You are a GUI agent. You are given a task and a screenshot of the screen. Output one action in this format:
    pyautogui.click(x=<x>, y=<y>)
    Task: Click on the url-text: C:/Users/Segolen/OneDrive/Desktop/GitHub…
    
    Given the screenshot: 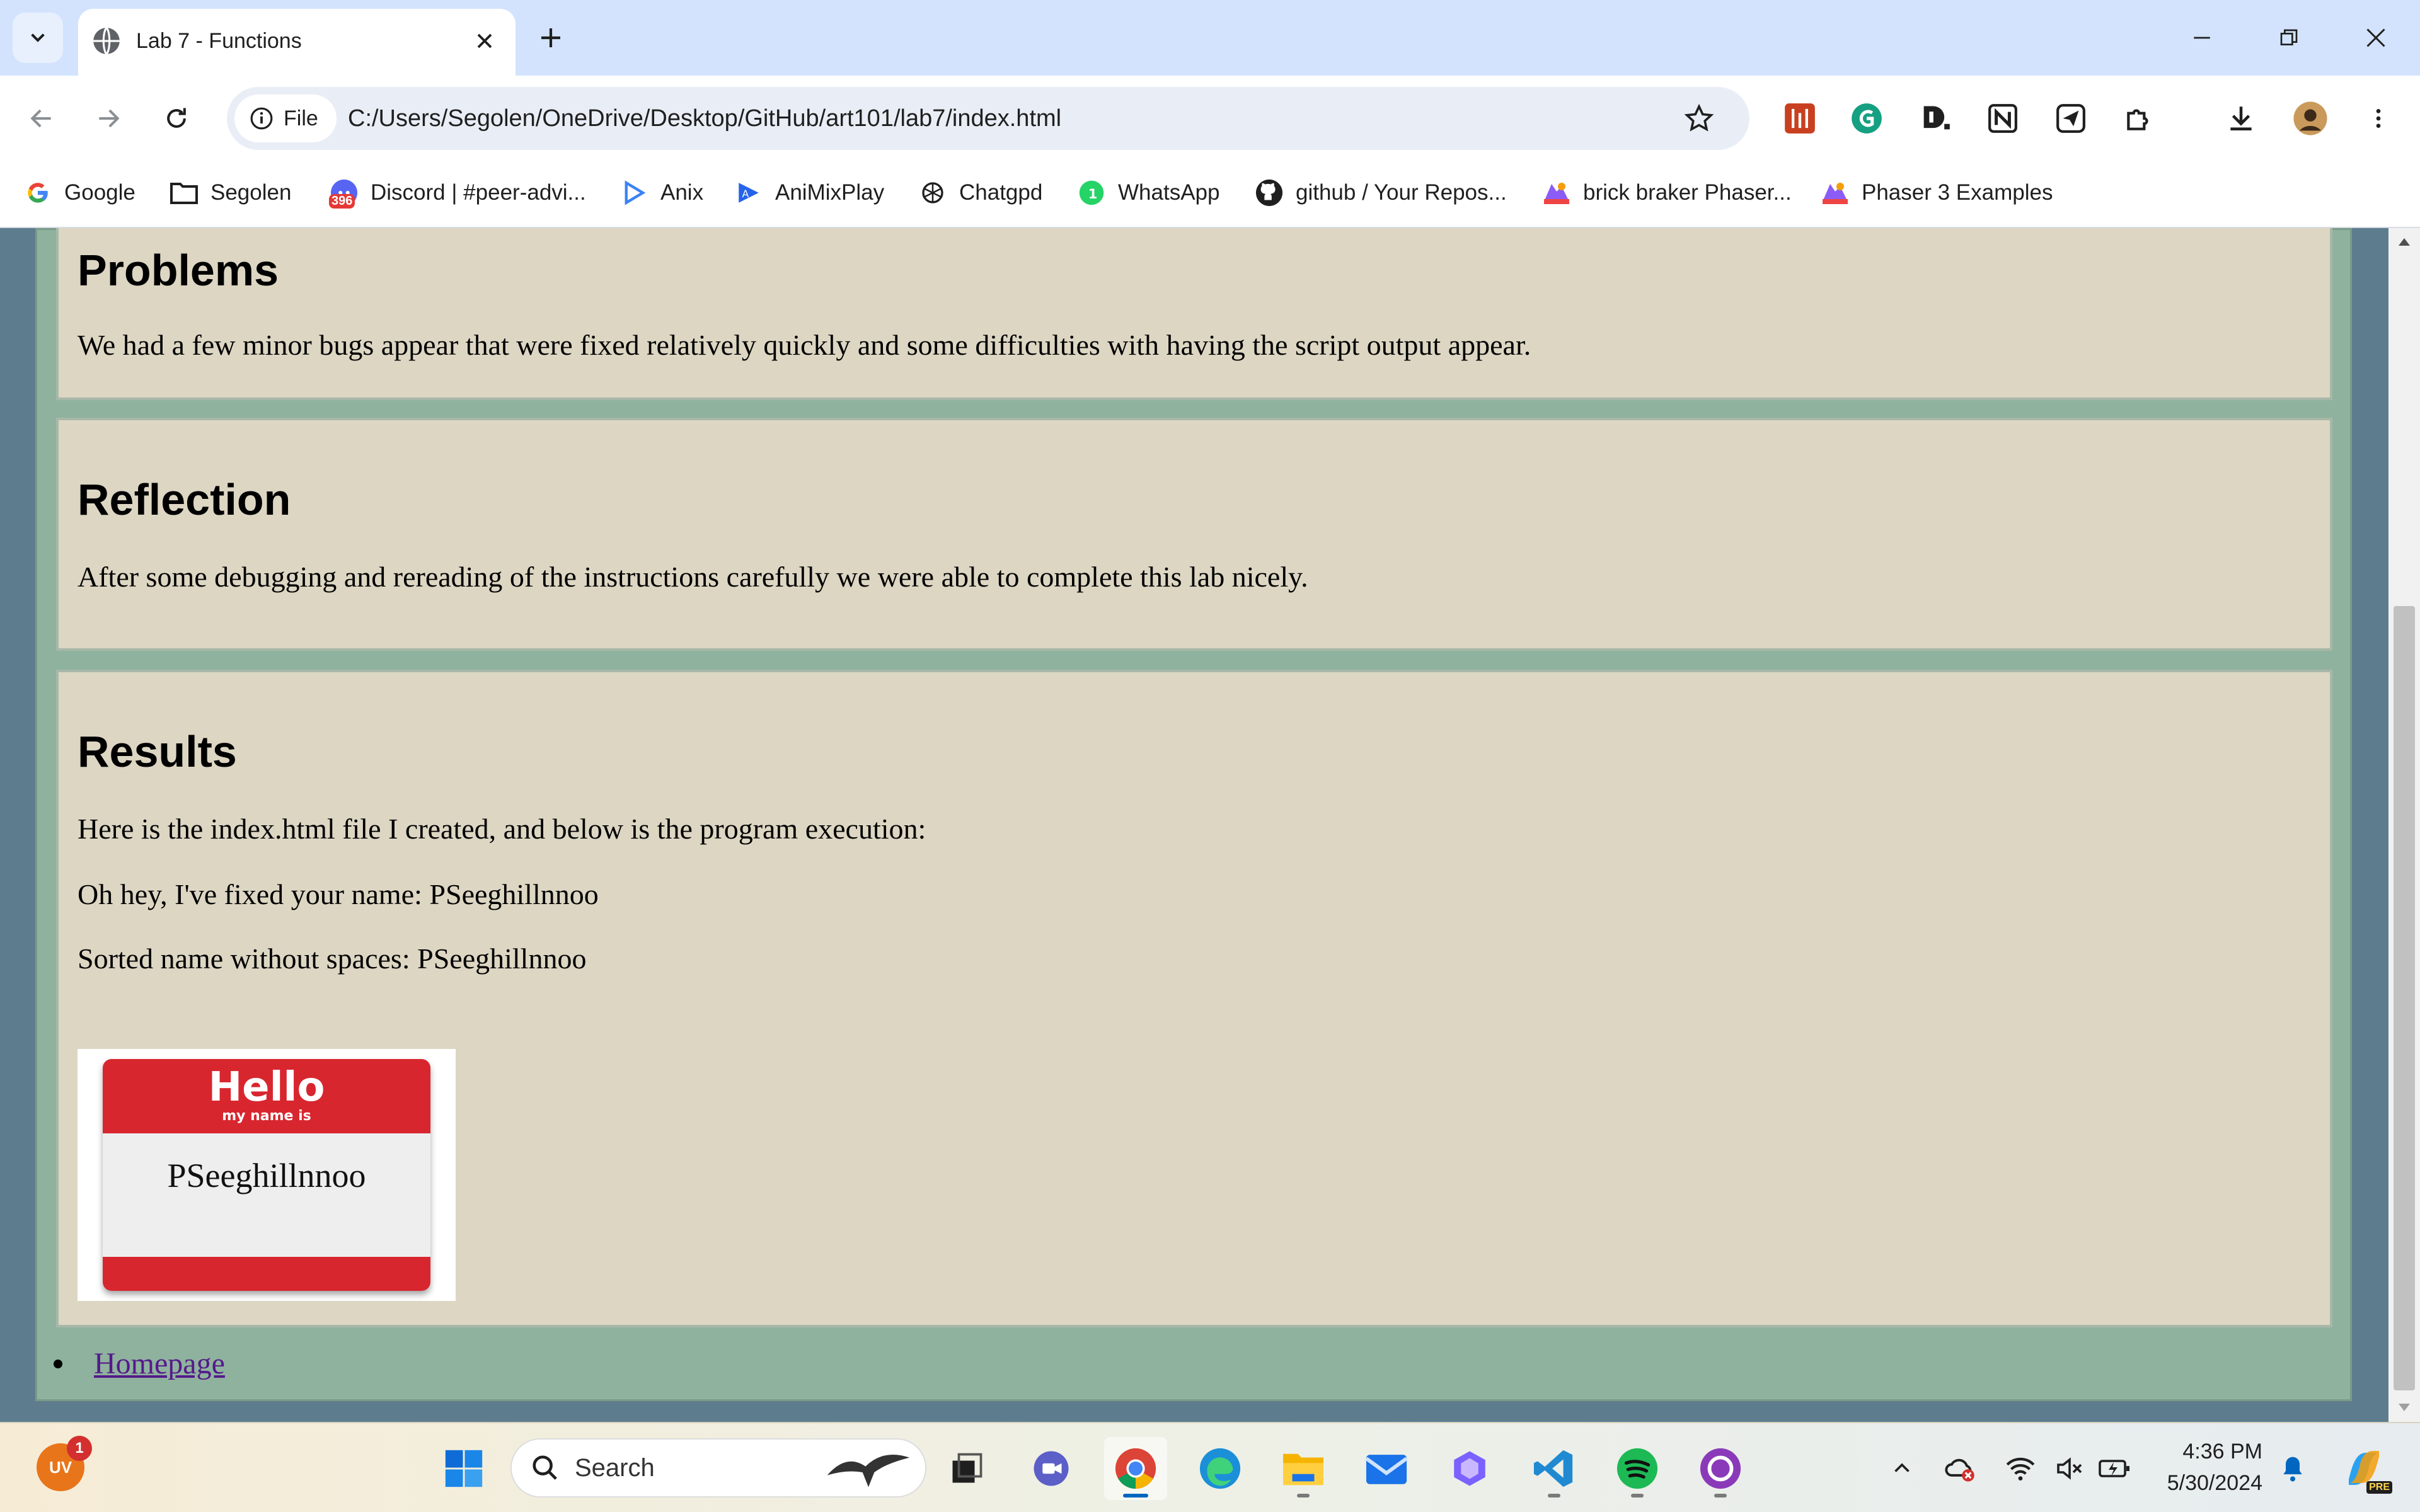 What is the action you would take?
    pyautogui.click(x=705, y=118)
    